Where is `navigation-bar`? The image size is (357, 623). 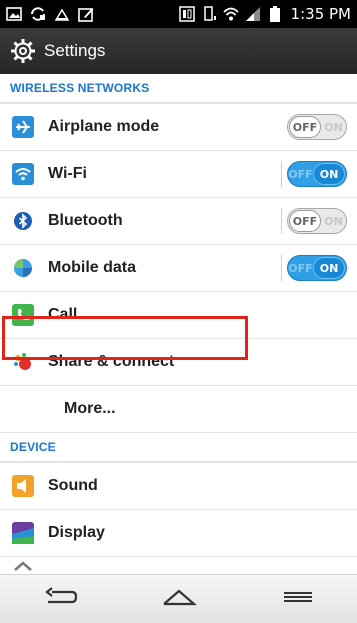
navigation-bar is located at coordinates (178, 598).